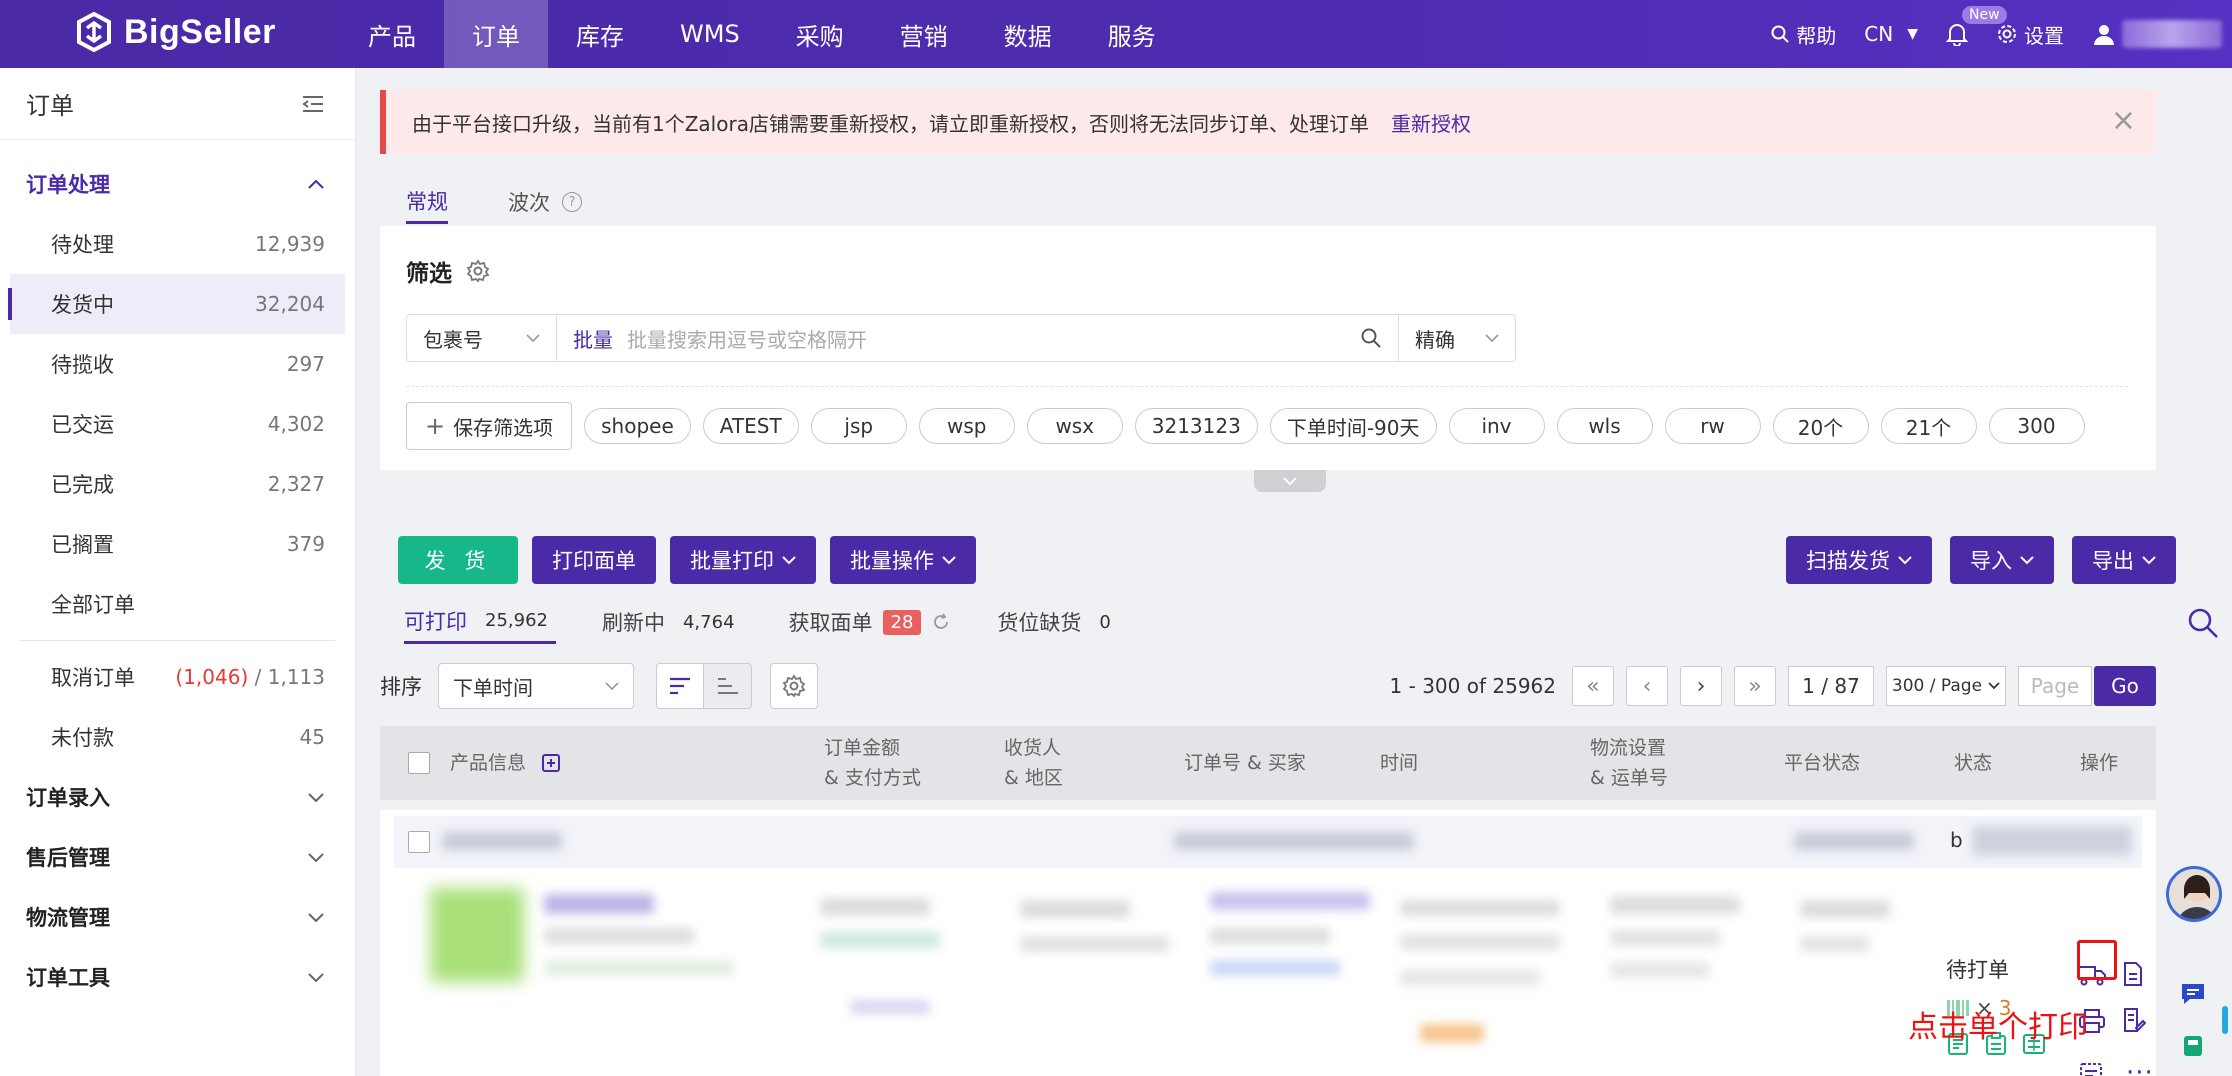  What do you see at coordinates (2194, 894) in the screenshot?
I see `support-avatar` at bounding box center [2194, 894].